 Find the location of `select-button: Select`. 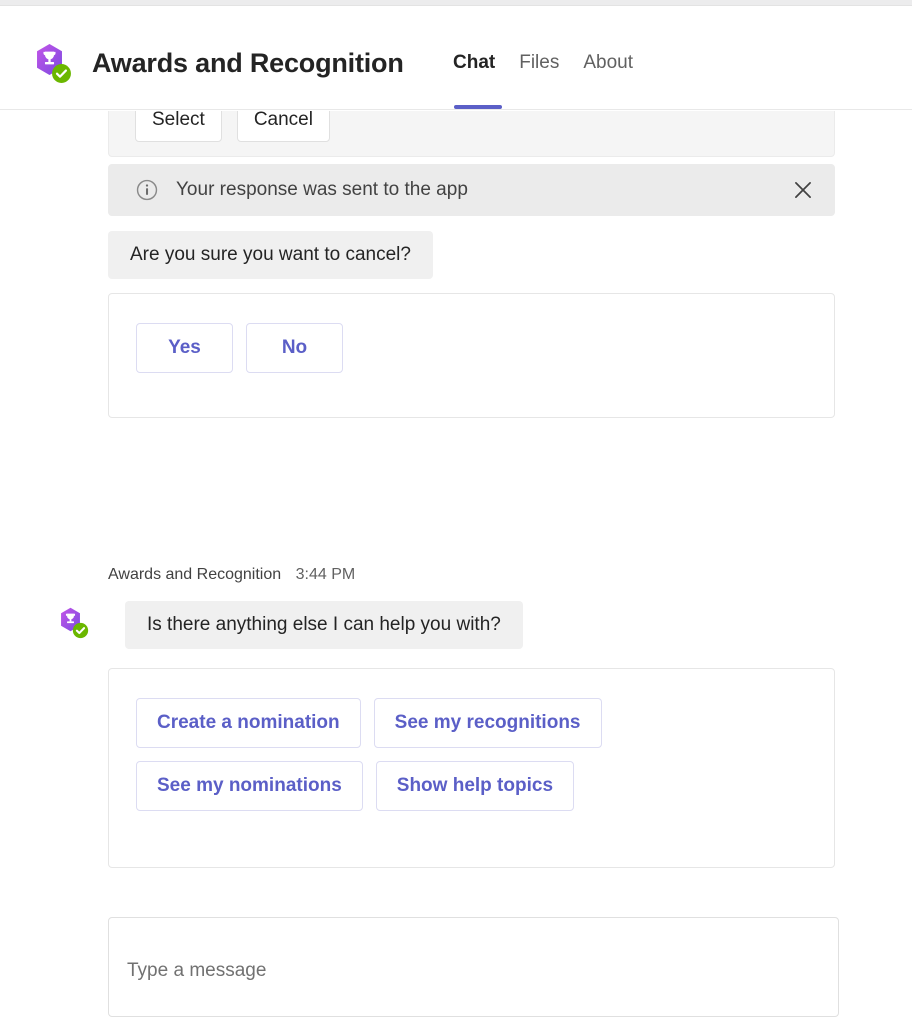

select-button: Select is located at coordinates (178, 126).